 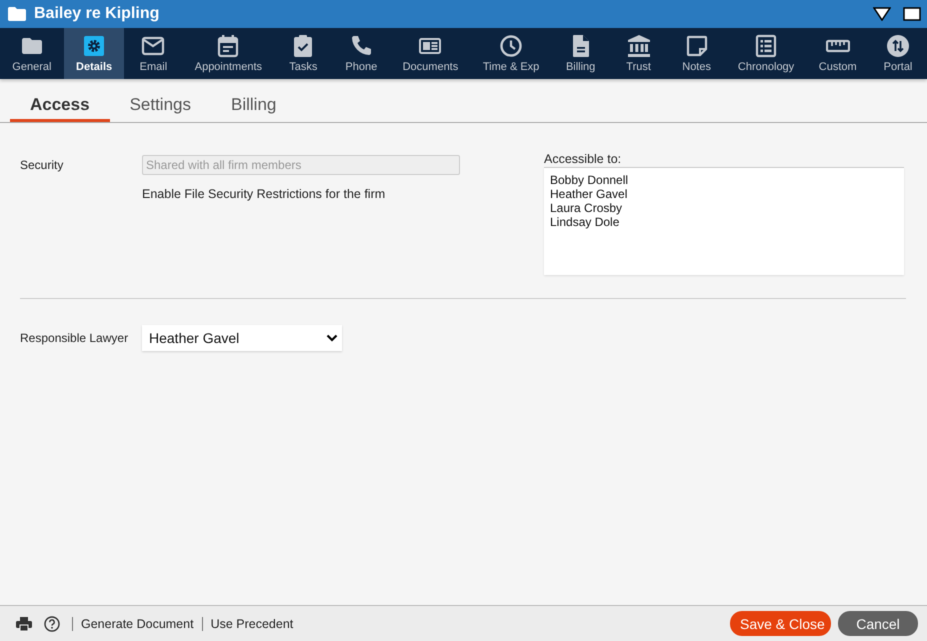 I want to click on help-icon, so click(x=52, y=624).